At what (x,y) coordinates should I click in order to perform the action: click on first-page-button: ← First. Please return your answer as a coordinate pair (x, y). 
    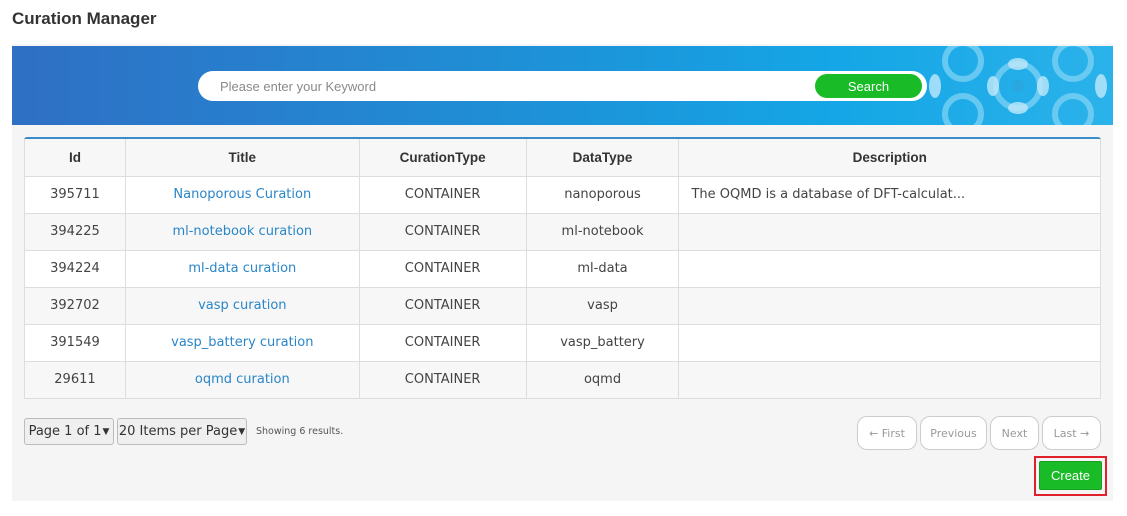
    Looking at the image, I should click on (887, 433).